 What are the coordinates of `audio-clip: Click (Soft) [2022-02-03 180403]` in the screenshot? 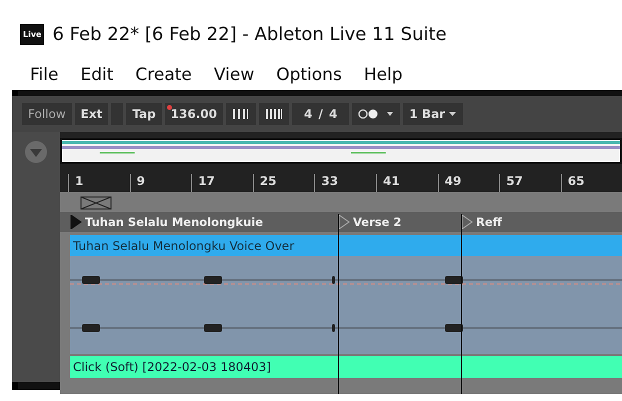 It's located at (346, 367).